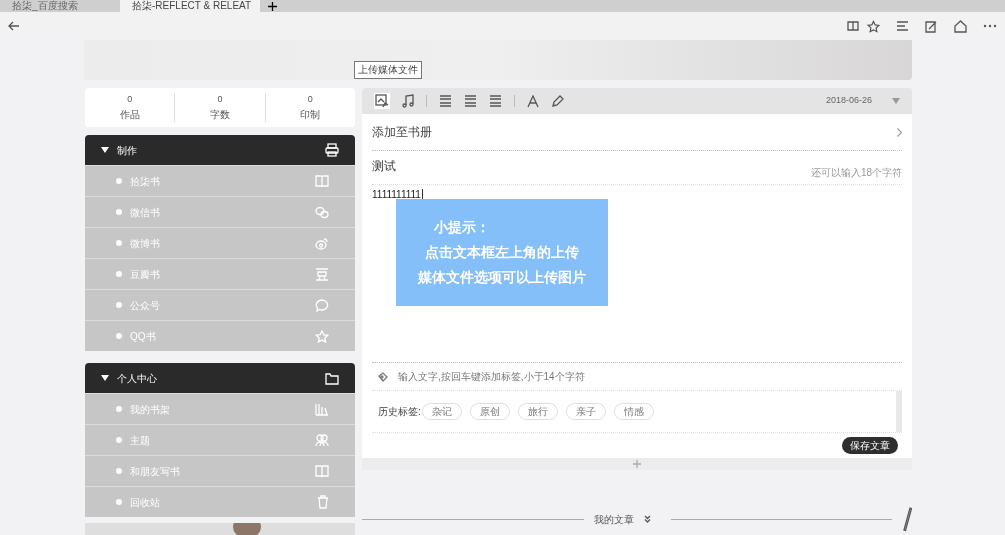 This screenshot has height=535, width=1005. Describe the element at coordinates (127, 150) in the screenshot. I see `section-title: 制作` at that location.